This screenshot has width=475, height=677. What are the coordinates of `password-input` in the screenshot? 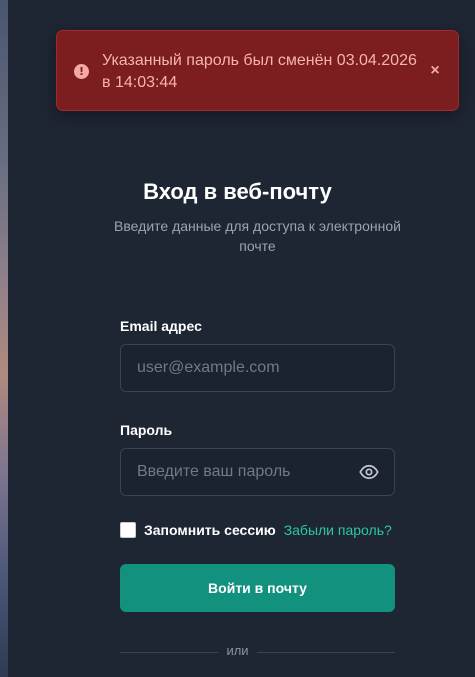 It's located at (257, 472).